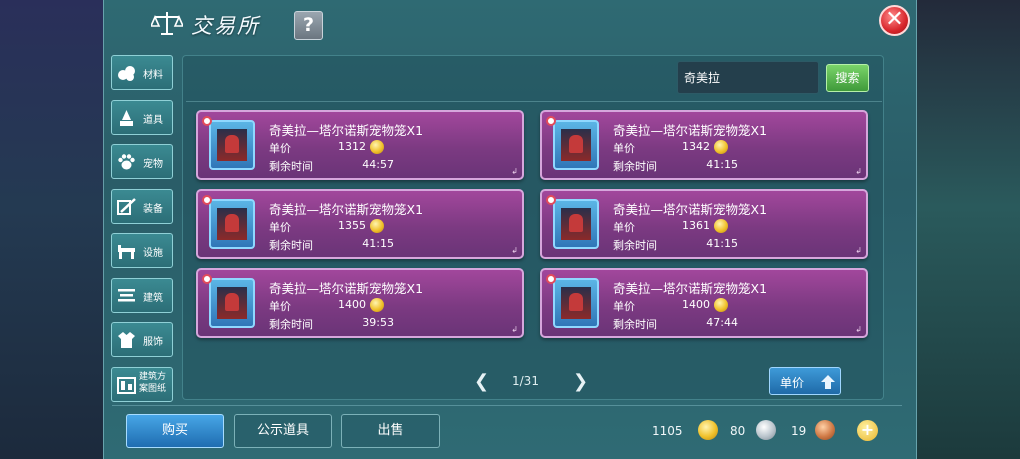  What do you see at coordinates (126, 294) in the screenshot?
I see `building-icon` at bounding box center [126, 294].